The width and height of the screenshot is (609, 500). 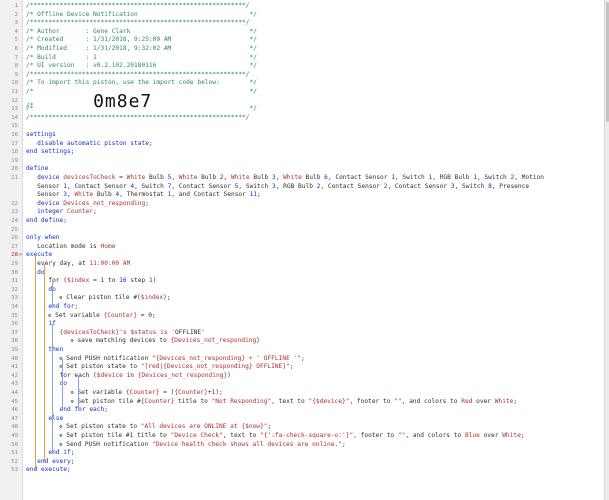 What do you see at coordinates (14, 229) in the screenshot?
I see `line-number: 25` at bounding box center [14, 229].